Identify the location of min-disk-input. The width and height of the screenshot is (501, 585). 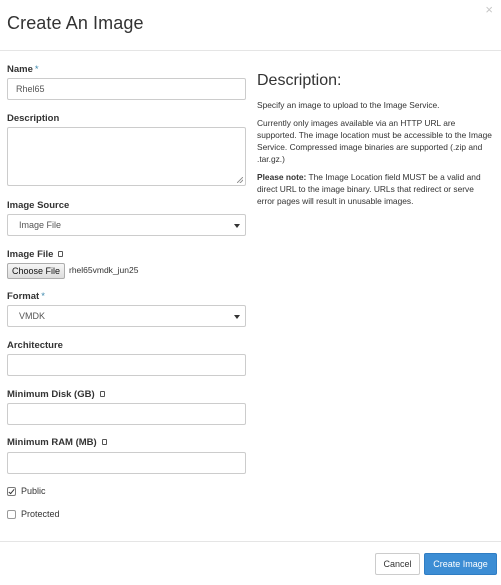
(126, 414).